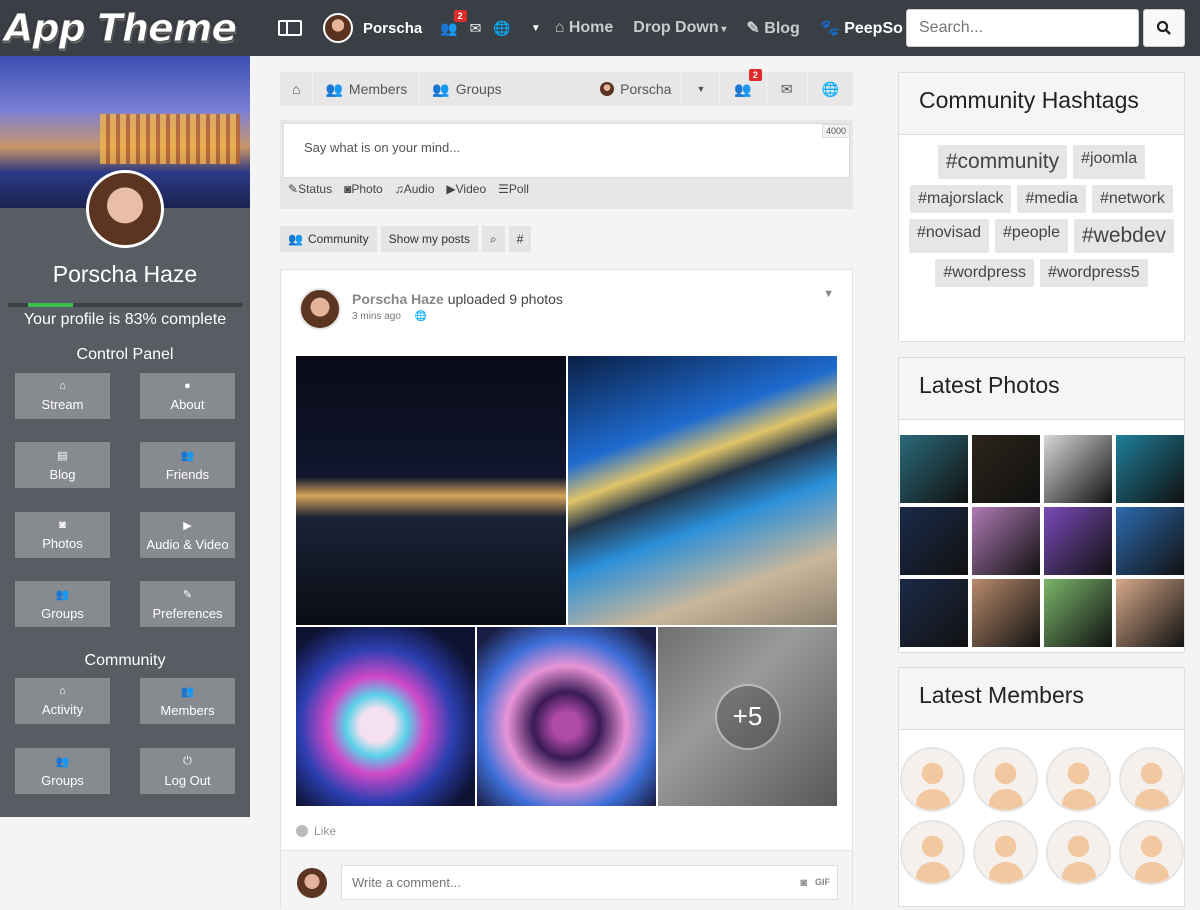 Image resolution: width=1200 pixels, height=910 pixels. Describe the element at coordinates (398, 299) in the screenshot. I see `post-author-link: Porscha Haze` at that location.